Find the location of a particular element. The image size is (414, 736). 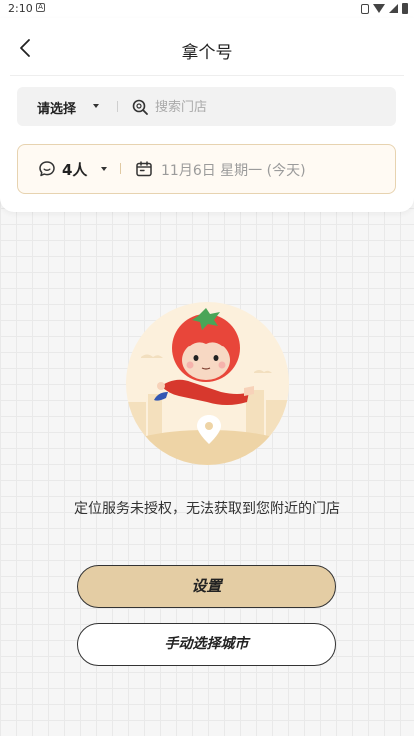

party-selector: 4人 11月6日 星期一 (今天) is located at coordinates (206, 169).